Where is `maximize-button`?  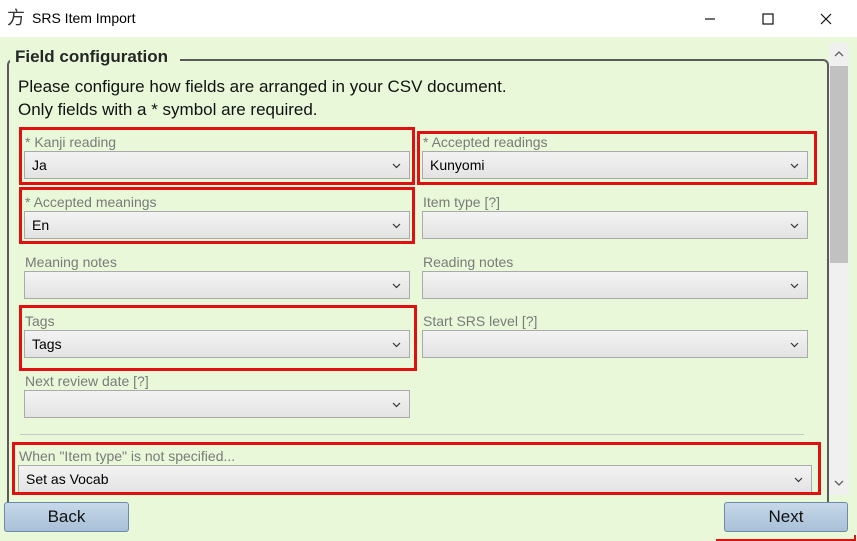
maximize-button is located at coordinates (768, 18).